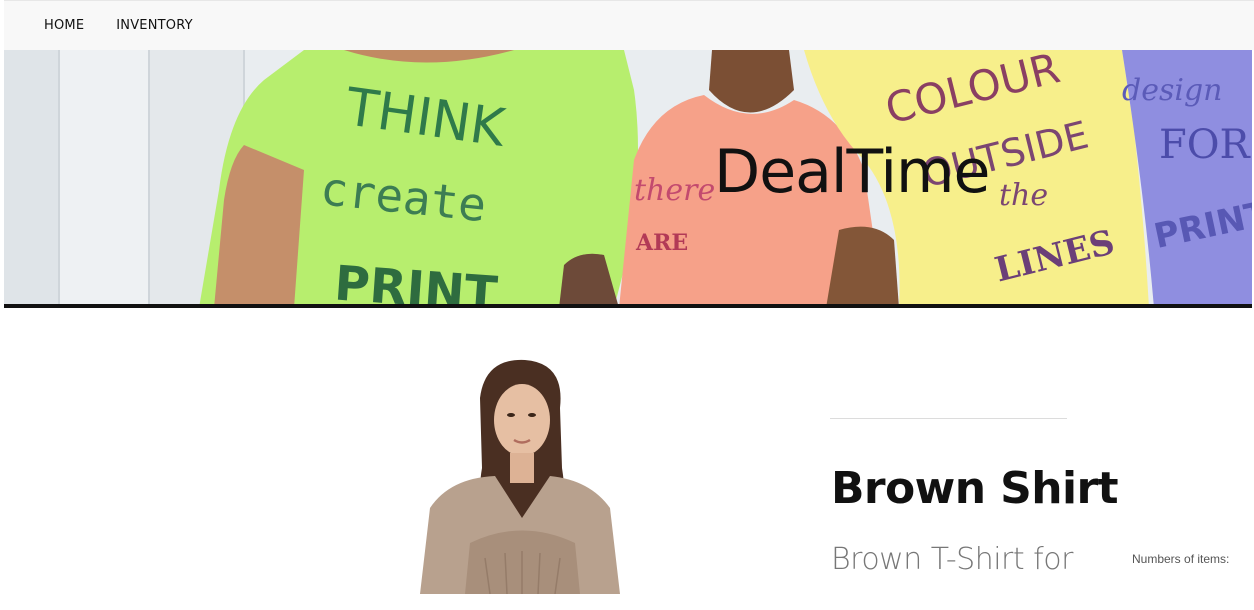 Image resolution: width=1254 pixels, height=610 pixels. What do you see at coordinates (661, 243) in the screenshot?
I see `shirt-text-are: ARE` at bounding box center [661, 243].